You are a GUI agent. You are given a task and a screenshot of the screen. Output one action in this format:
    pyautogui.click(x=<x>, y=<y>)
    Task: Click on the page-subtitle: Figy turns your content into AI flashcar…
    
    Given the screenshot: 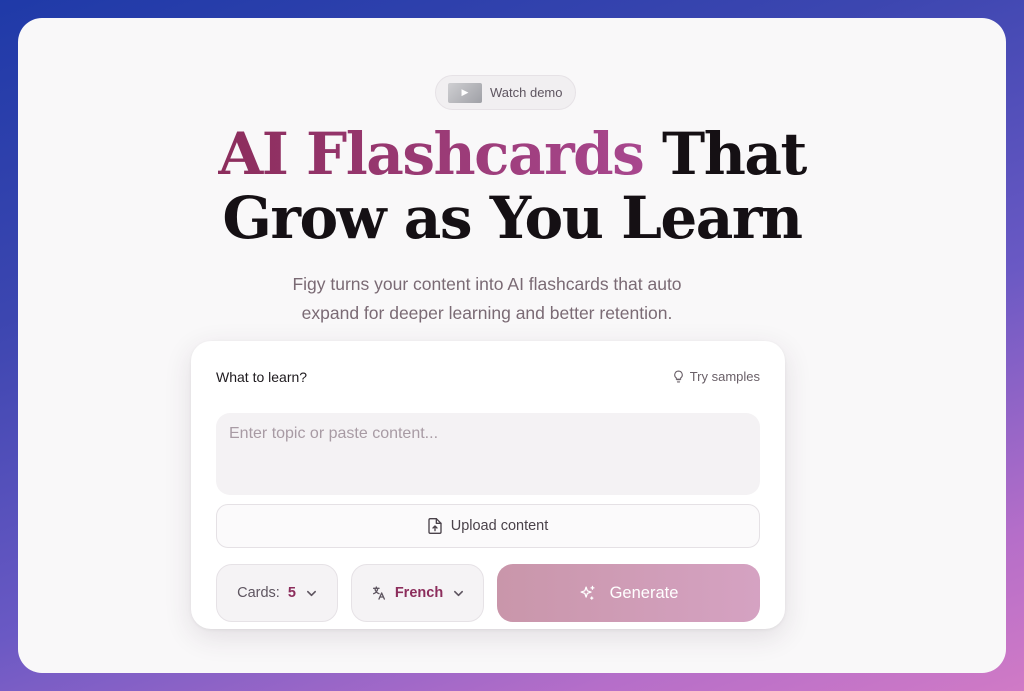 What is the action you would take?
    pyautogui.click(x=487, y=298)
    